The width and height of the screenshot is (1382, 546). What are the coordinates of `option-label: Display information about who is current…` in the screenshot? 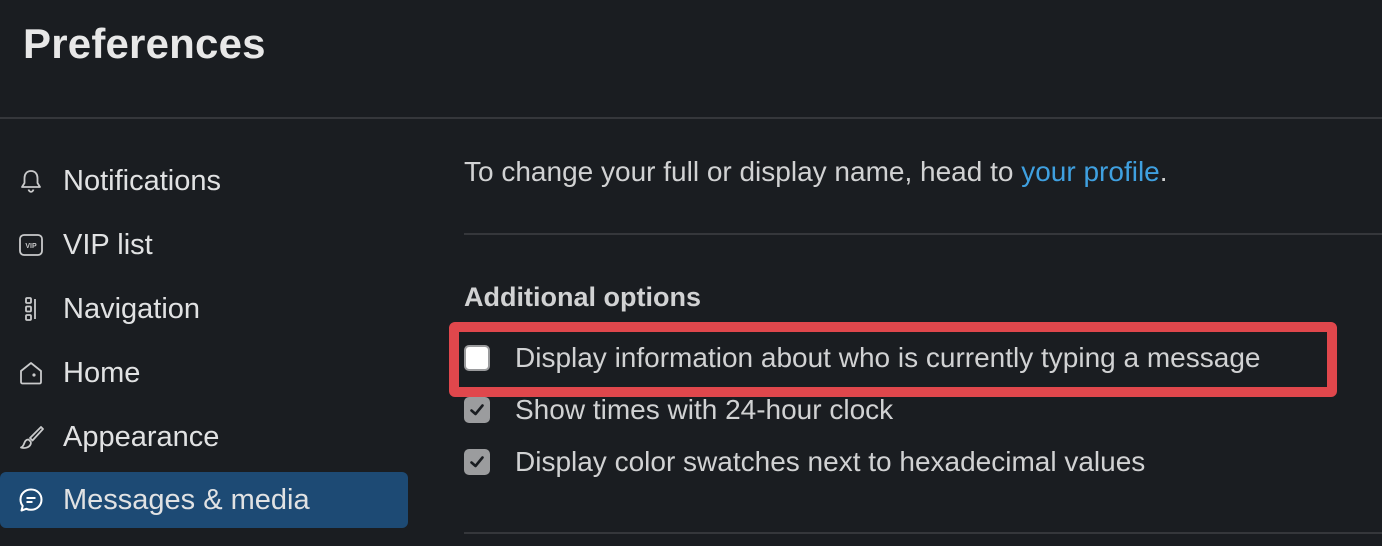 It's located at (888, 357).